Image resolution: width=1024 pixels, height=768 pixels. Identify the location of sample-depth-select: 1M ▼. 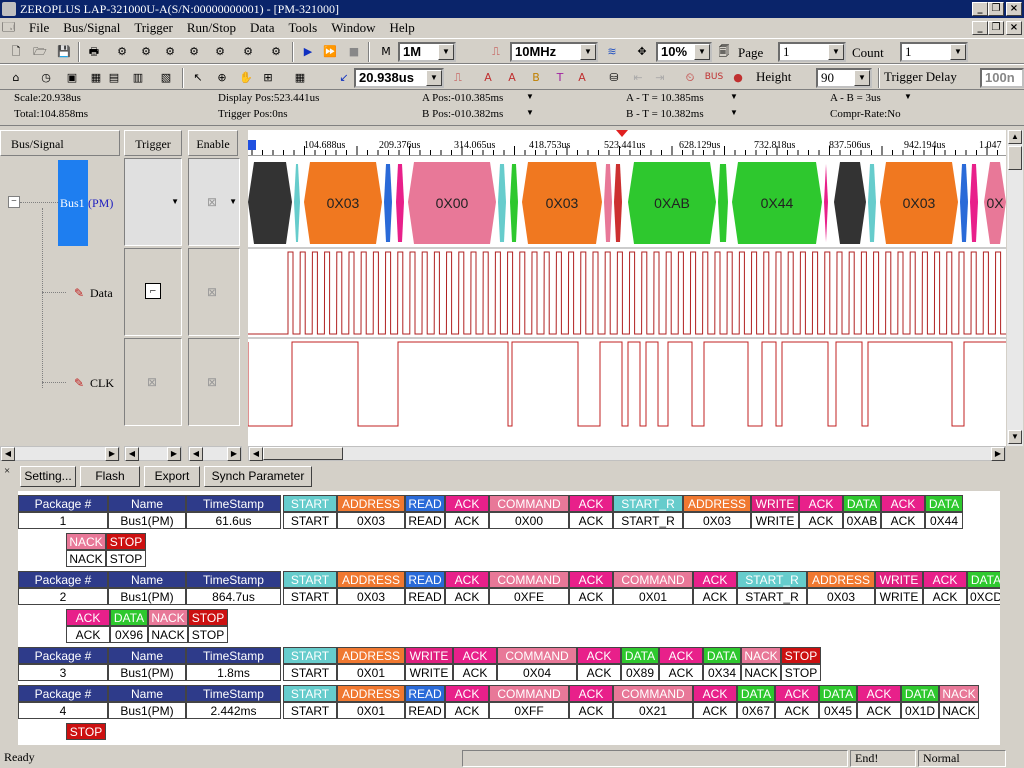
(427, 52).